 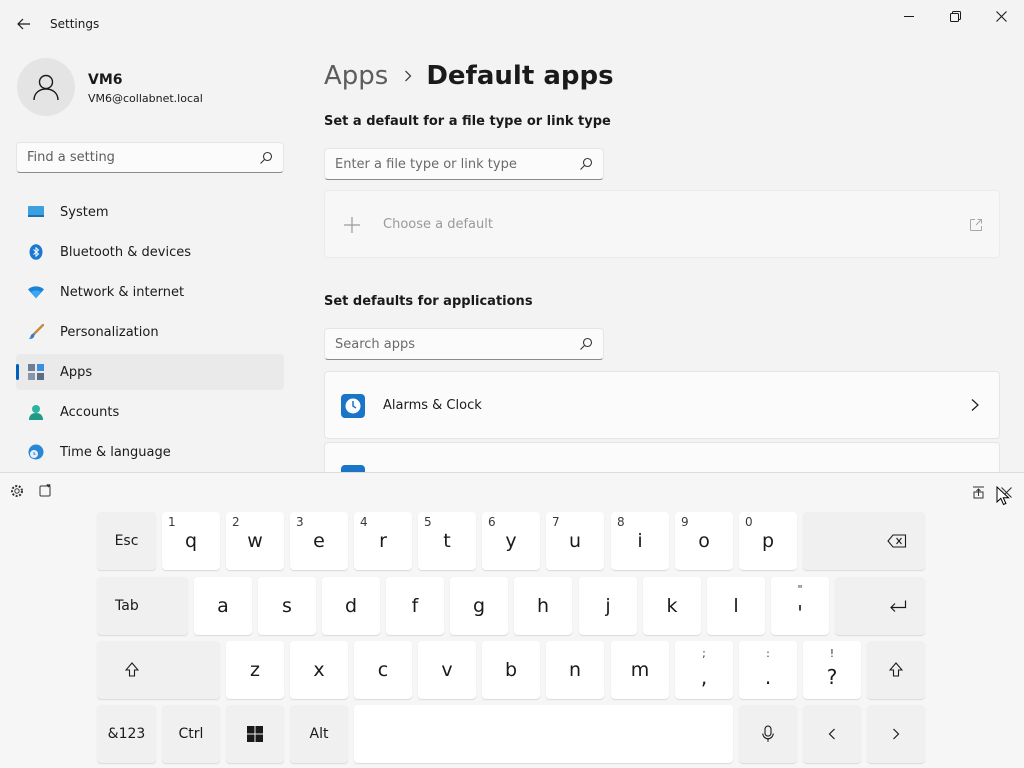 I want to click on chevron-left-icon, so click(x=831, y=734).